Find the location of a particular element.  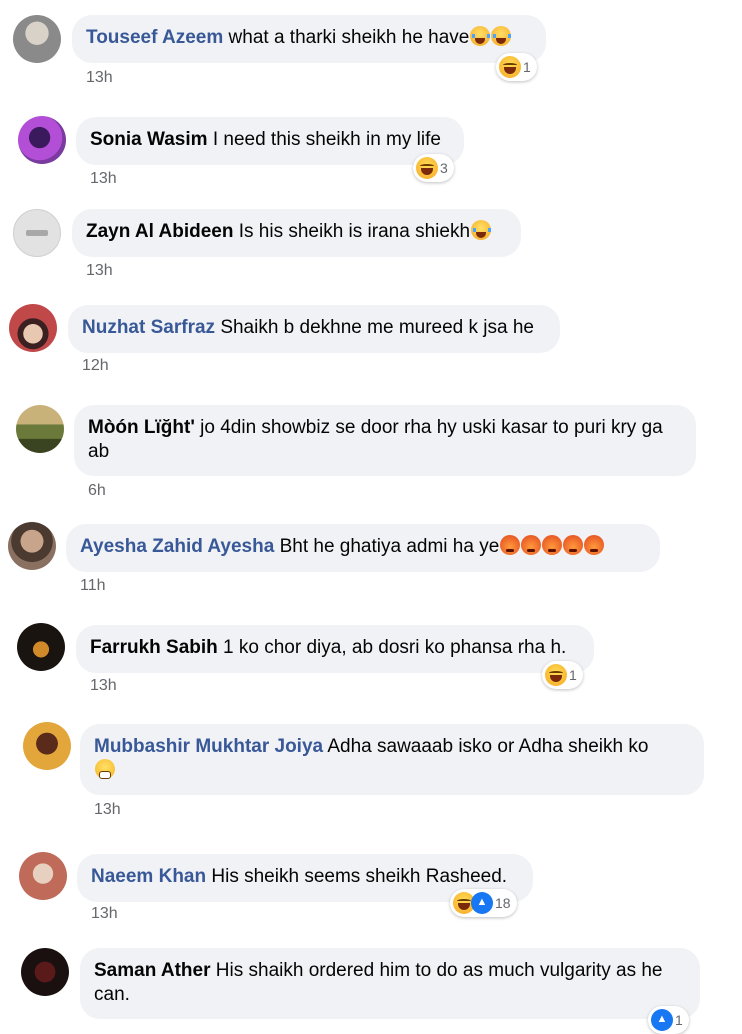

comment-text: what a tharki sheikh he have is located at coordinates (349, 37).